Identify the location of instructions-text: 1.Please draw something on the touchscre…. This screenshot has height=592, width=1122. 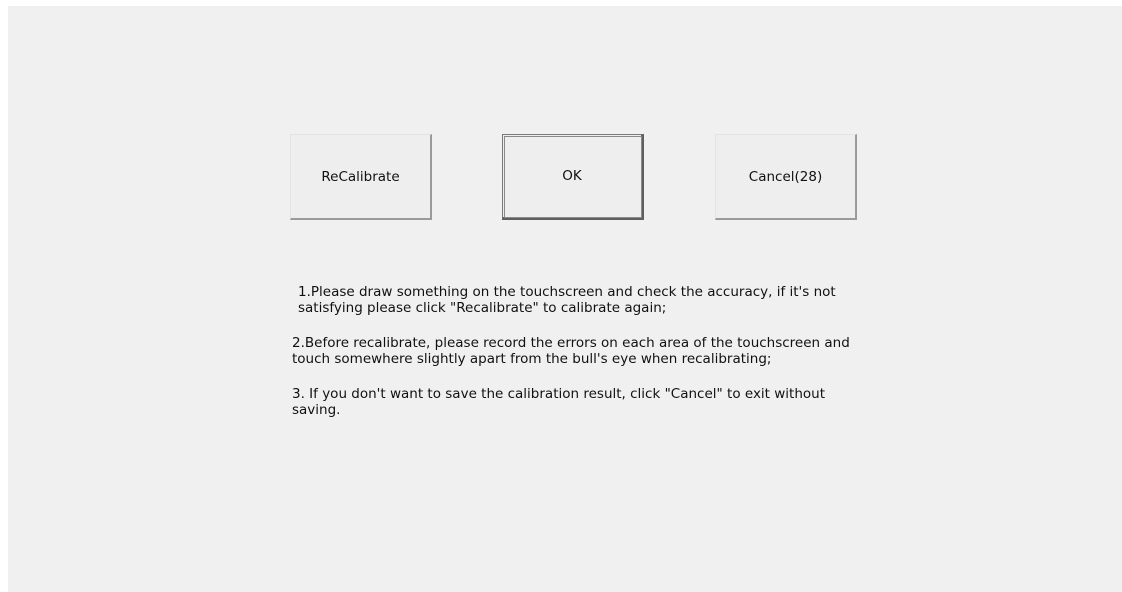
(582, 360).